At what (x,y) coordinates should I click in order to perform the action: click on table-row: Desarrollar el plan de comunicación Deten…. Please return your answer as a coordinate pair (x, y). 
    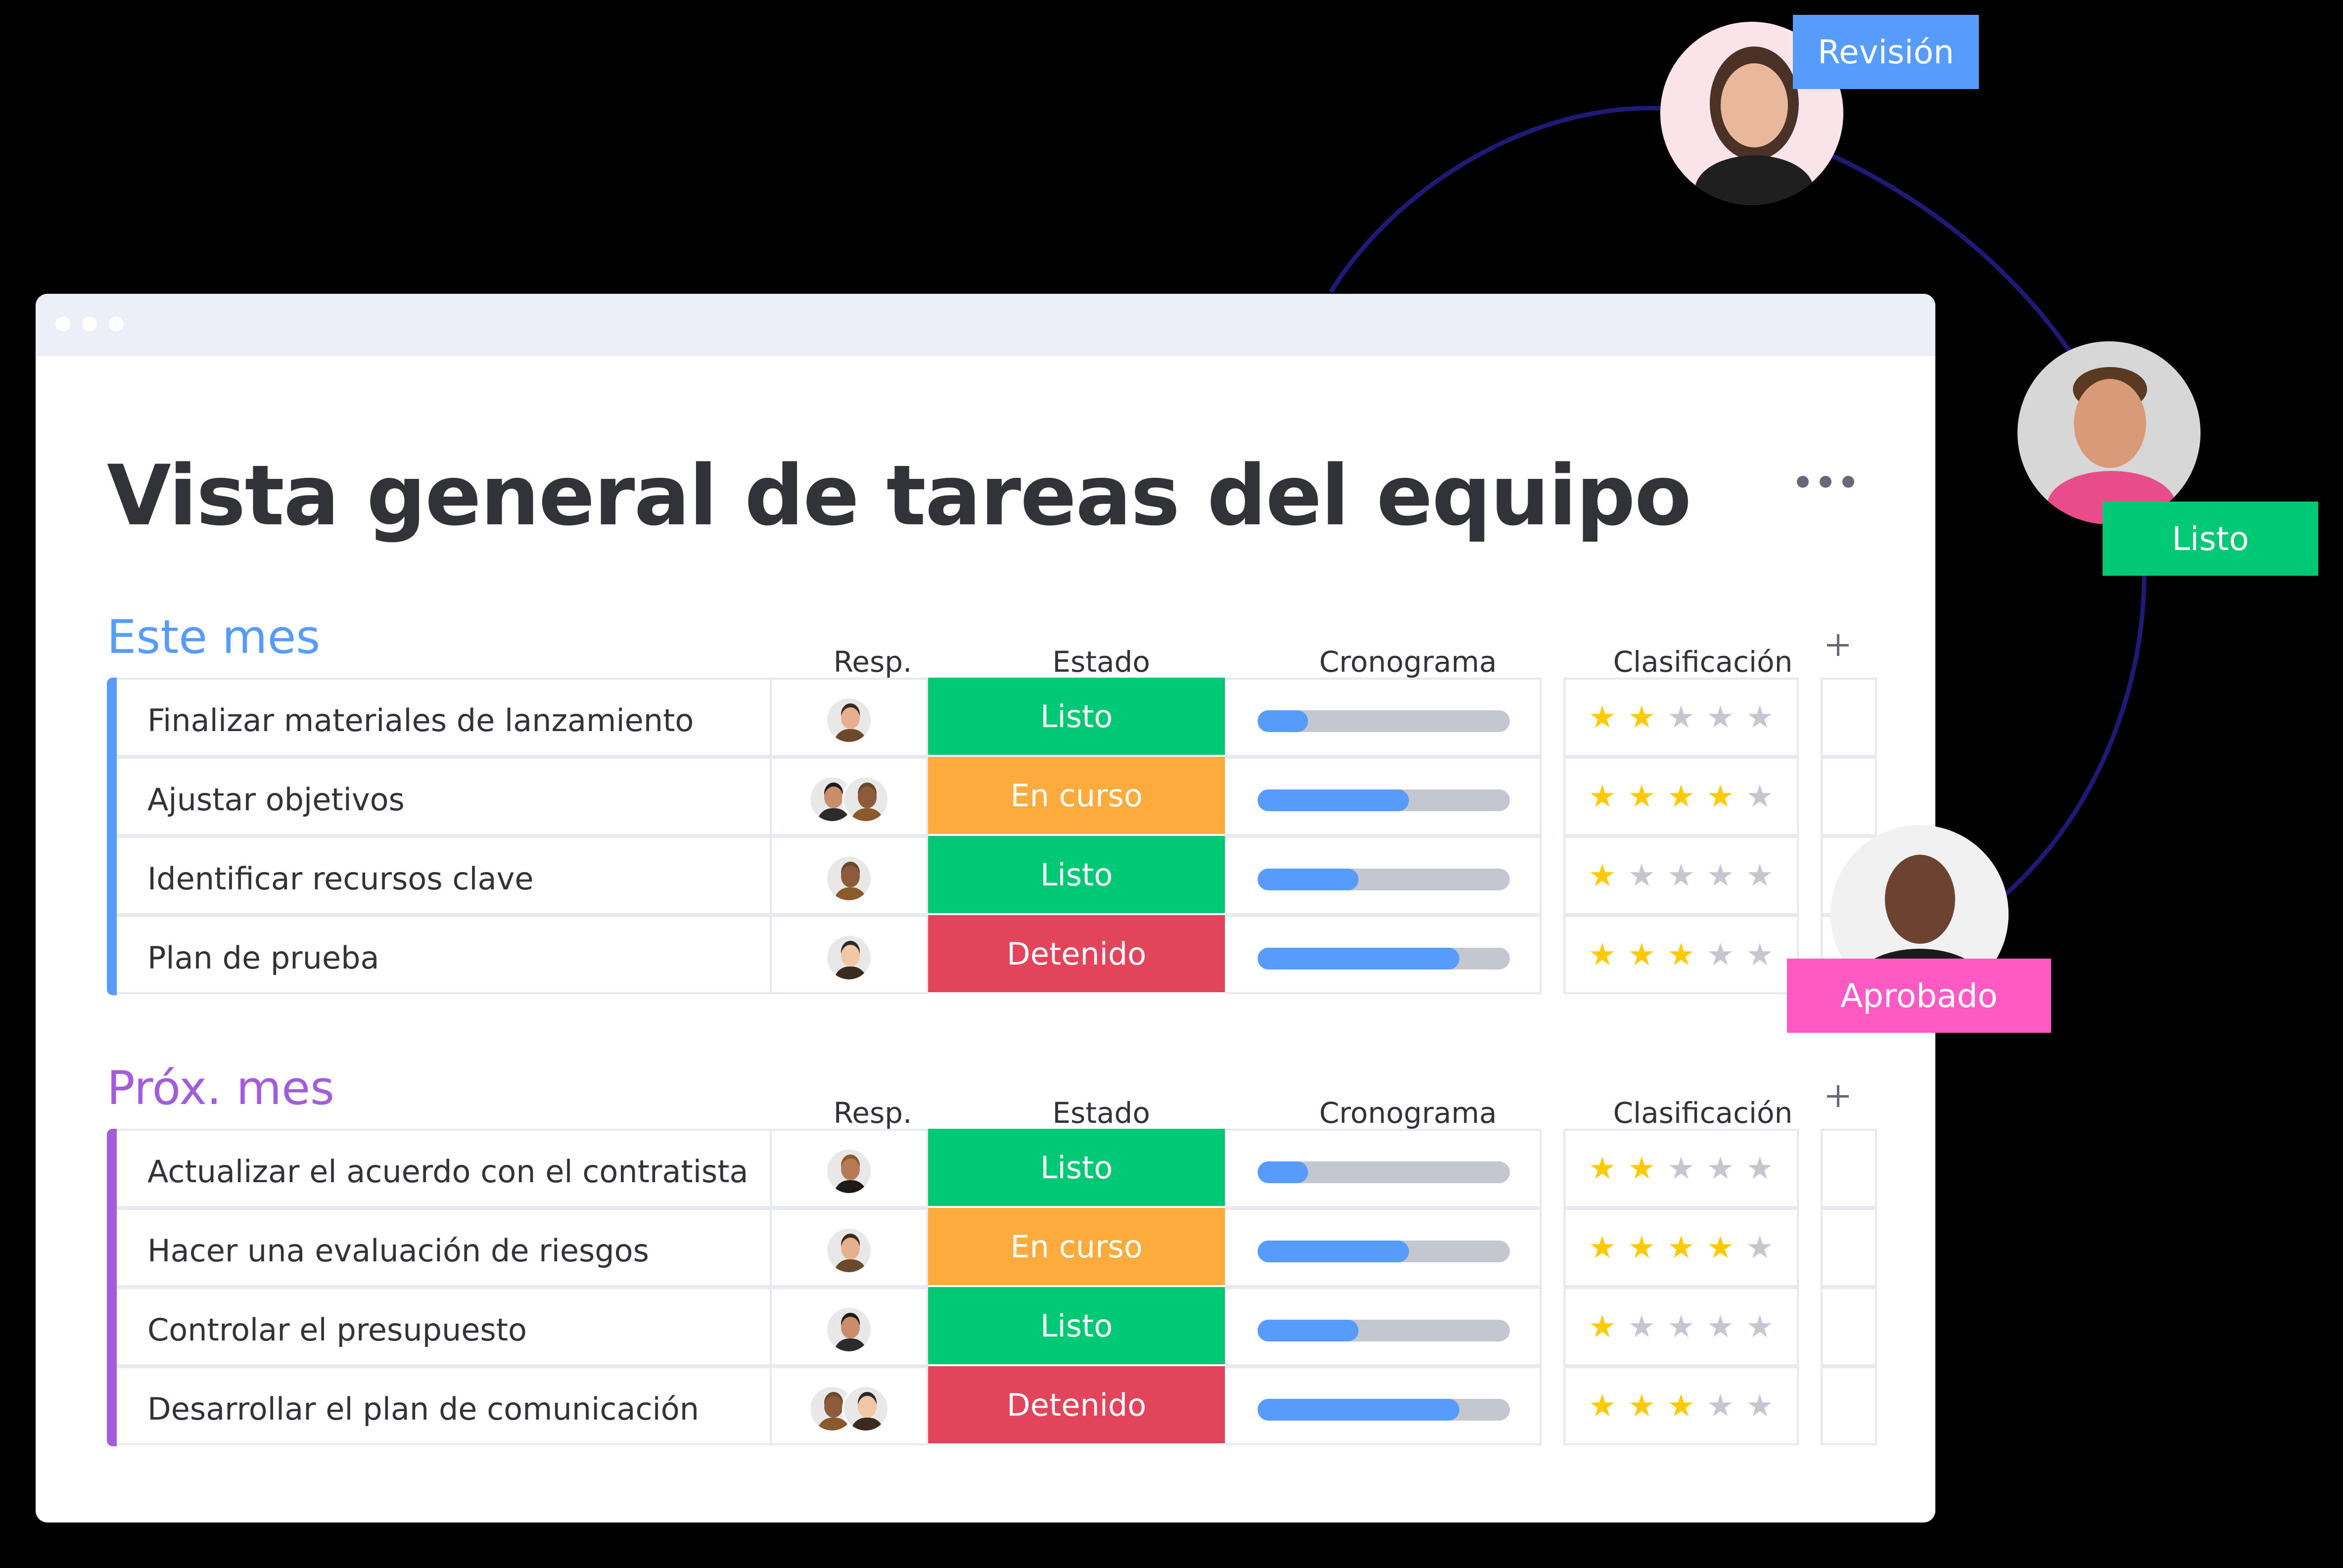
    Looking at the image, I should click on (1005, 1405).